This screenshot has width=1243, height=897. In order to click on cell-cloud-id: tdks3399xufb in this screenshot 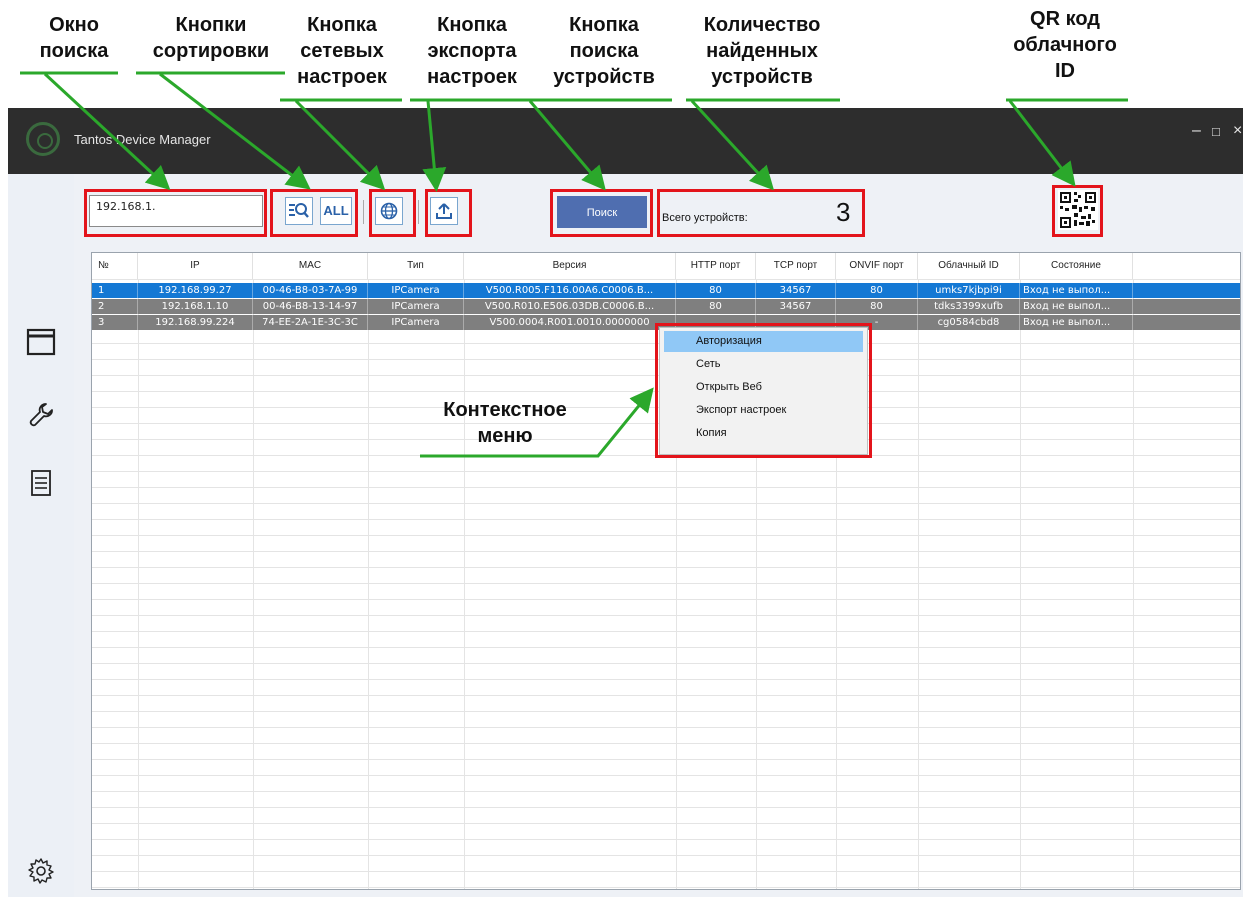, I will do `click(969, 306)`.